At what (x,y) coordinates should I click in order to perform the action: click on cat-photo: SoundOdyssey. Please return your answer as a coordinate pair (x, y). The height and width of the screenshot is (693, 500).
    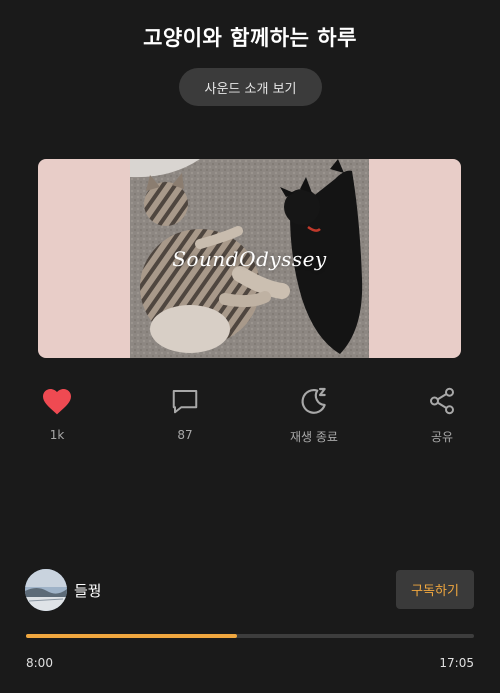
    Looking at the image, I should click on (249, 258).